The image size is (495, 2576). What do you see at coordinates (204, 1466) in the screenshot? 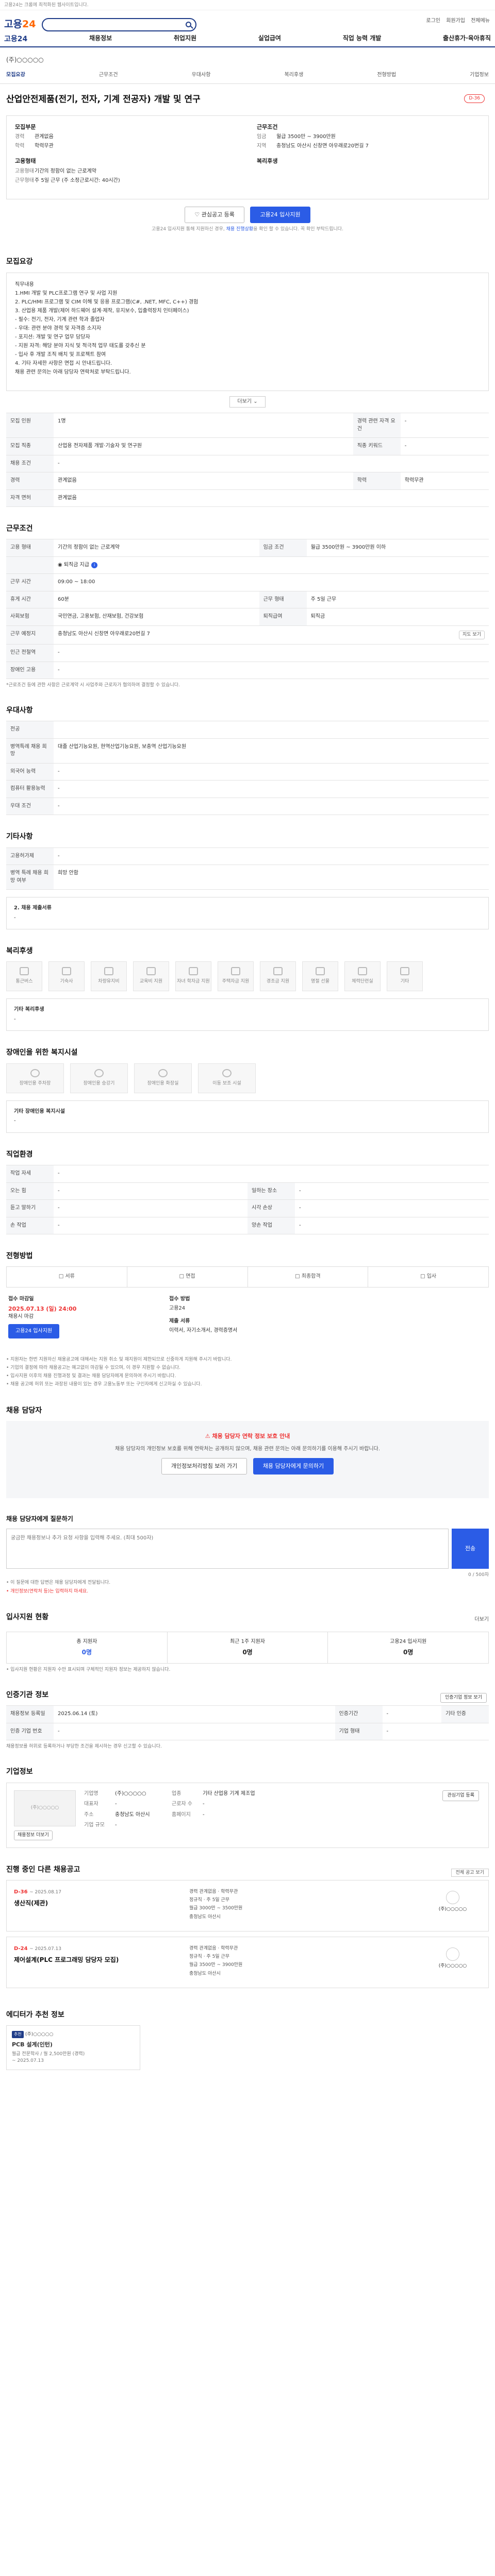
I see `privacy-button: 개인정보처리방침 보러 가기` at bounding box center [204, 1466].